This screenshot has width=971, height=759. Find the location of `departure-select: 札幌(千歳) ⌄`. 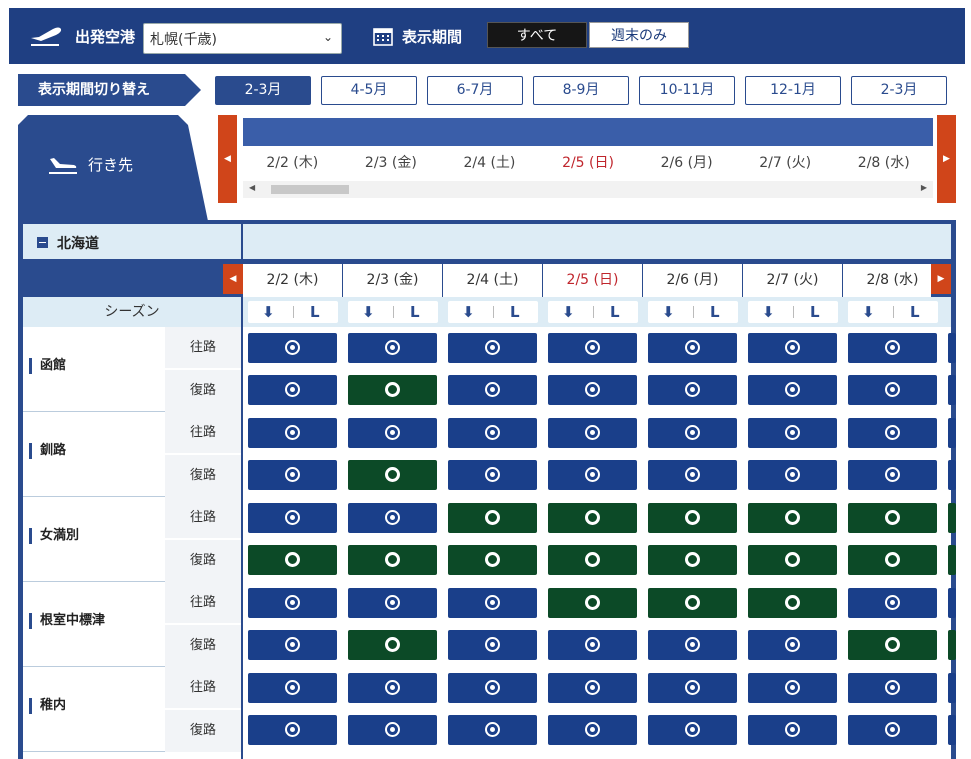

departure-select: 札幌(千歳) ⌄ is located at coordinates (242, 38).